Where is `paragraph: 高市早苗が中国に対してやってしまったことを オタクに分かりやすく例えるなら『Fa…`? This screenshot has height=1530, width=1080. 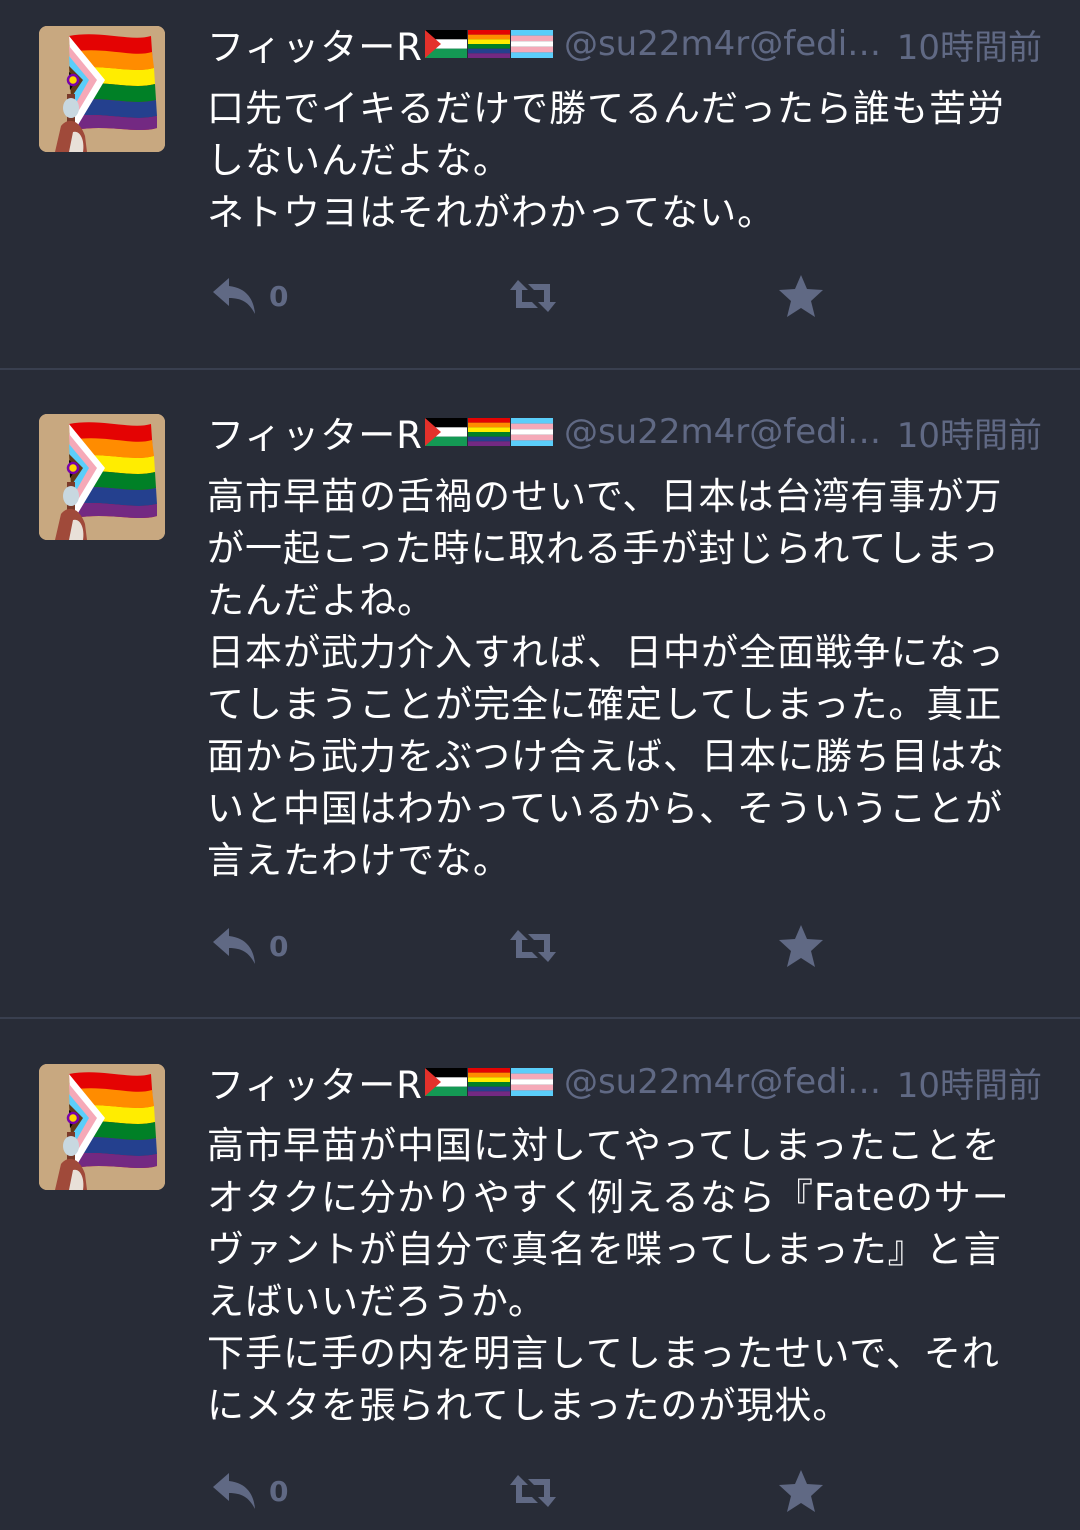
paragraph: 高市早苗が中国に対してやってしまったことを オタクに分かりやすく例えるなら『Fa… is located at coordinates (624, 1224).